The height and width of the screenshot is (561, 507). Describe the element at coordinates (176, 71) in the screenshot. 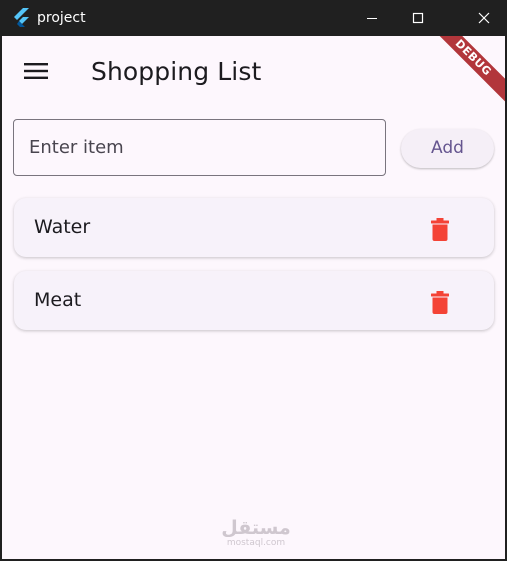

I see `page-title: Shopping List` at that location.